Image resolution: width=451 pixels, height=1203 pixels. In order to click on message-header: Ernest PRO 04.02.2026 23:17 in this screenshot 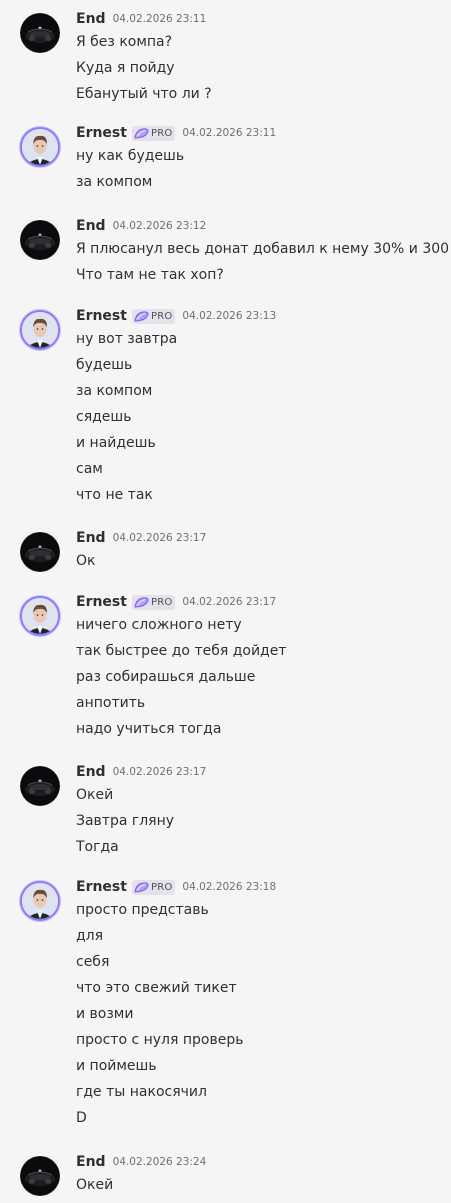, I will do `click(176, 602)`.